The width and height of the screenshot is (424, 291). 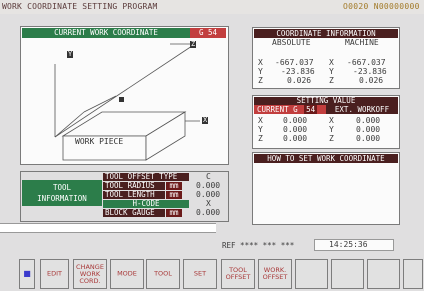 What do you see at coordinates (134, 213) in the screenshot?
I see `block-gauge-name: BLOCK GAUGE` at bounding box center [134, 213].